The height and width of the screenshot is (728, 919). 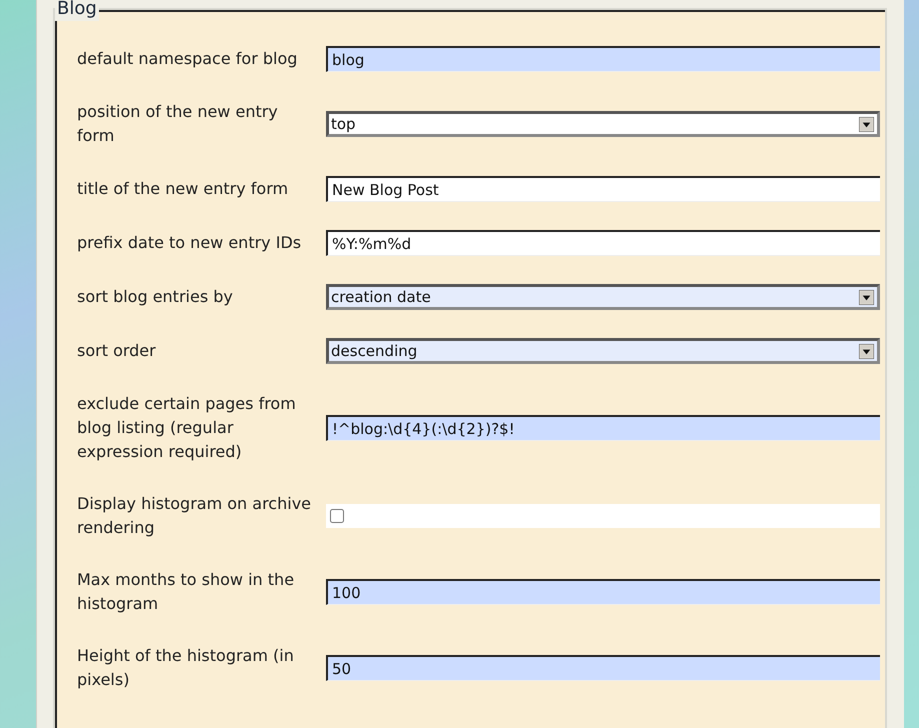 What do you see at coordinates (189, 243) in the screenshot?
I see `setting-label: prefix date to new entry IDs` at bounding box center [189, 243].